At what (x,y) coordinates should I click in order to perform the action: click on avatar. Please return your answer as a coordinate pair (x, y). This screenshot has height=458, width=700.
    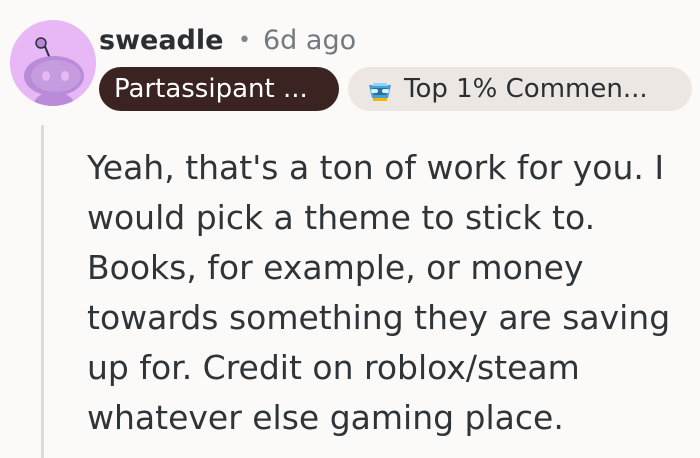
    Looking at the image, I should click on (53, 63).